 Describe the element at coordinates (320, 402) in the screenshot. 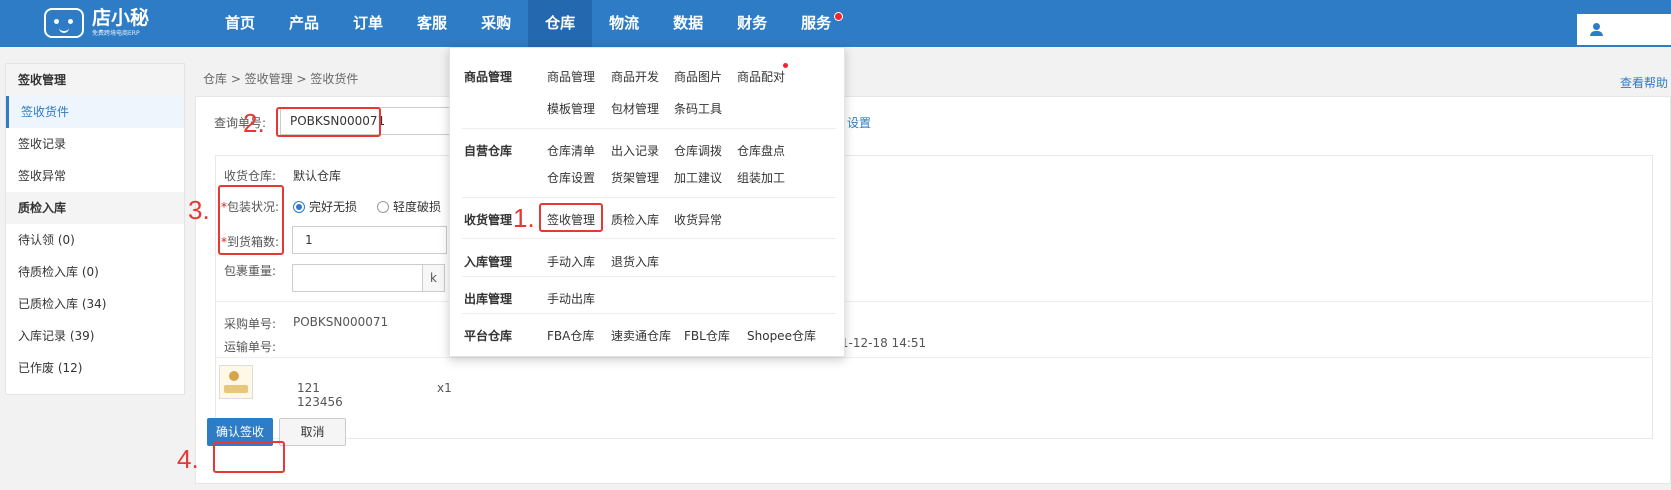

I see `product-sku: 123456` at that location.